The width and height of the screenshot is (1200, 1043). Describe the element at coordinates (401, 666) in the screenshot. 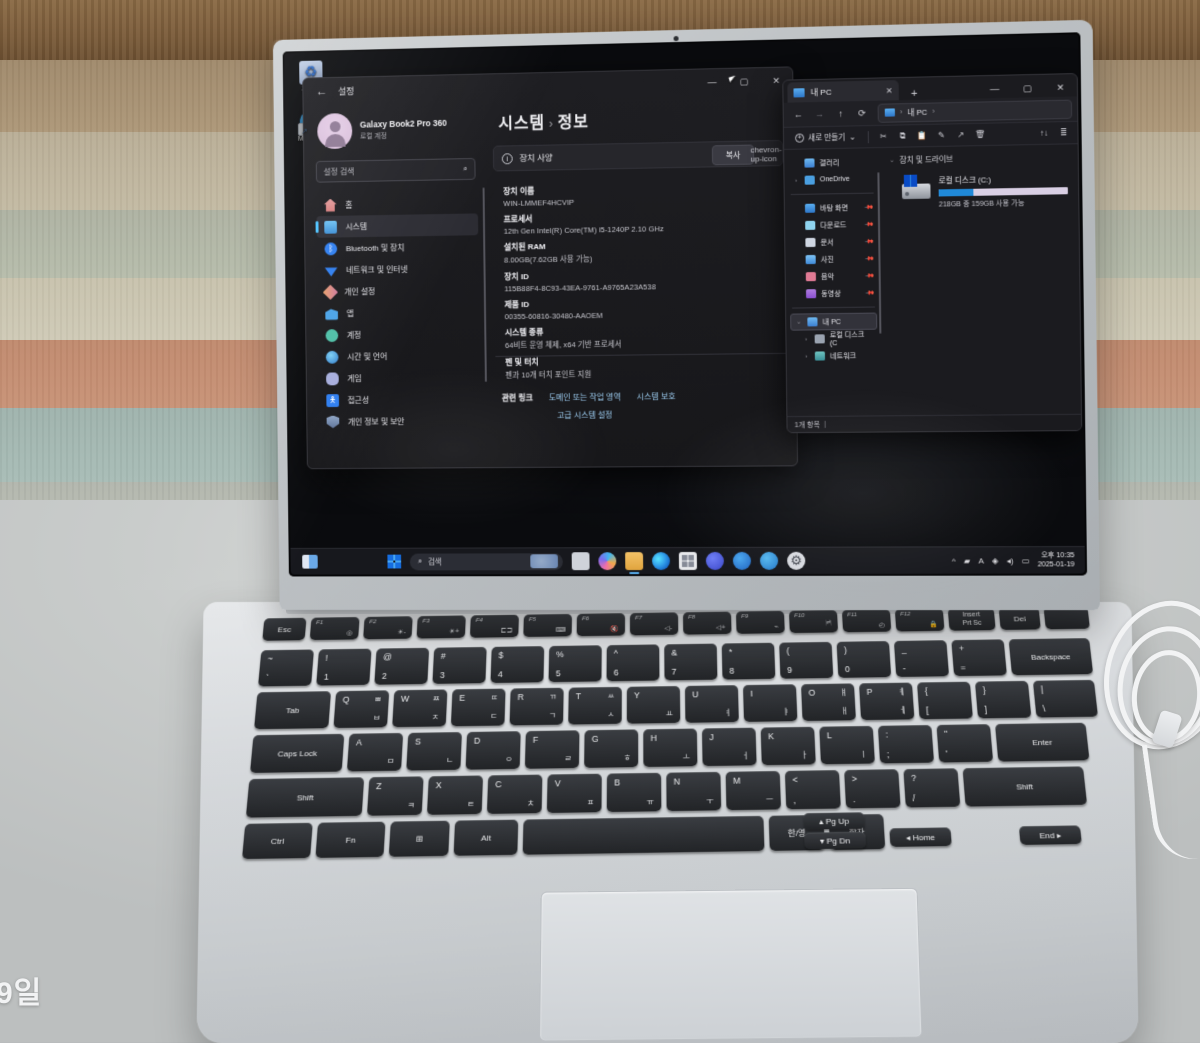

I see `key-2: @2` at that location.